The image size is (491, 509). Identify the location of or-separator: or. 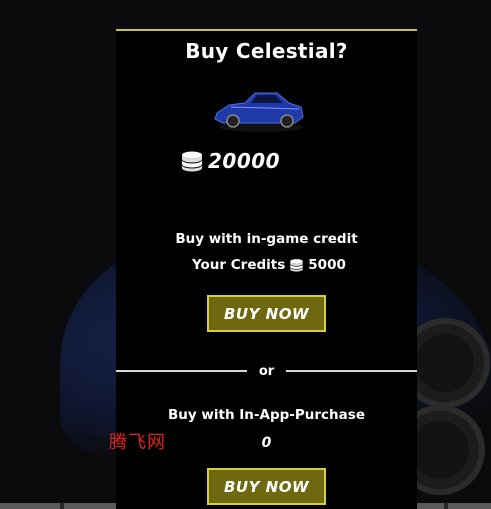
(266, 371).